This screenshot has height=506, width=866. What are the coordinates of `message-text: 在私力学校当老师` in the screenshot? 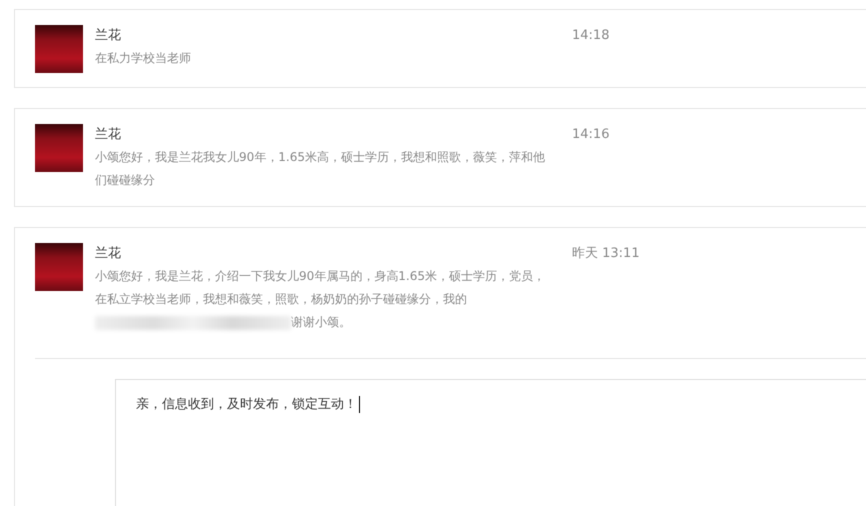 It's located at (143, 58).